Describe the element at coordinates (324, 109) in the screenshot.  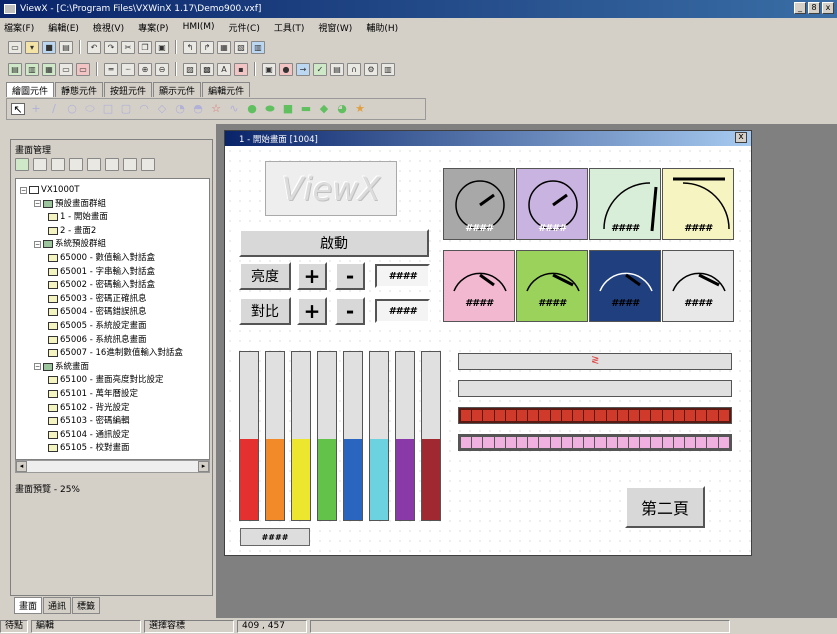
I see `fill-polygon-tool-icon: ◆` at that location.